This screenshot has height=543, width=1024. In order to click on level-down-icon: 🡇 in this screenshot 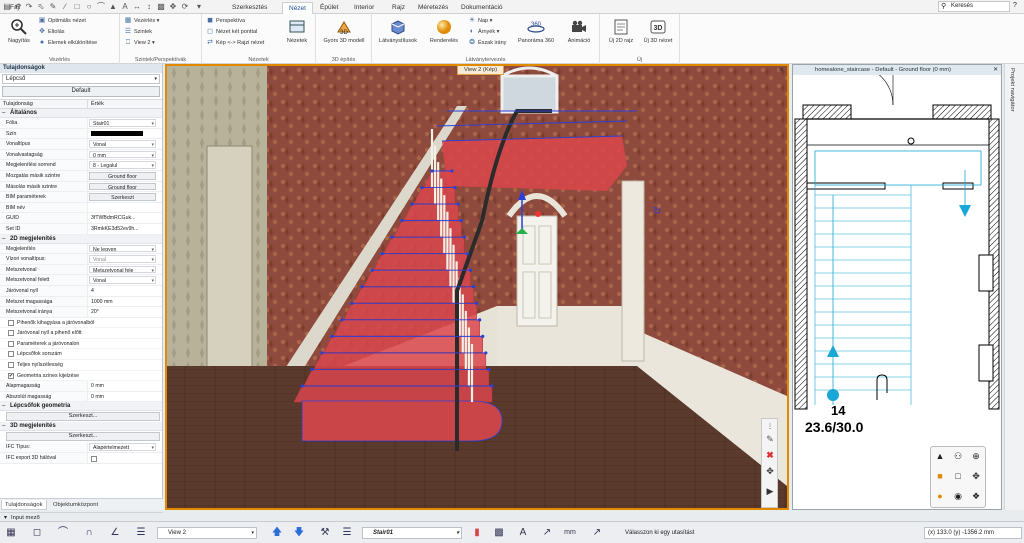, I will do `click(299, 533)`.